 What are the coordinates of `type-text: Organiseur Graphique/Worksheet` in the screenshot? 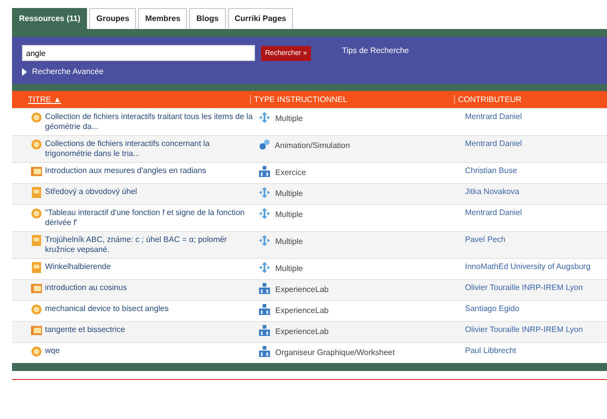 It's located at (335, 352).